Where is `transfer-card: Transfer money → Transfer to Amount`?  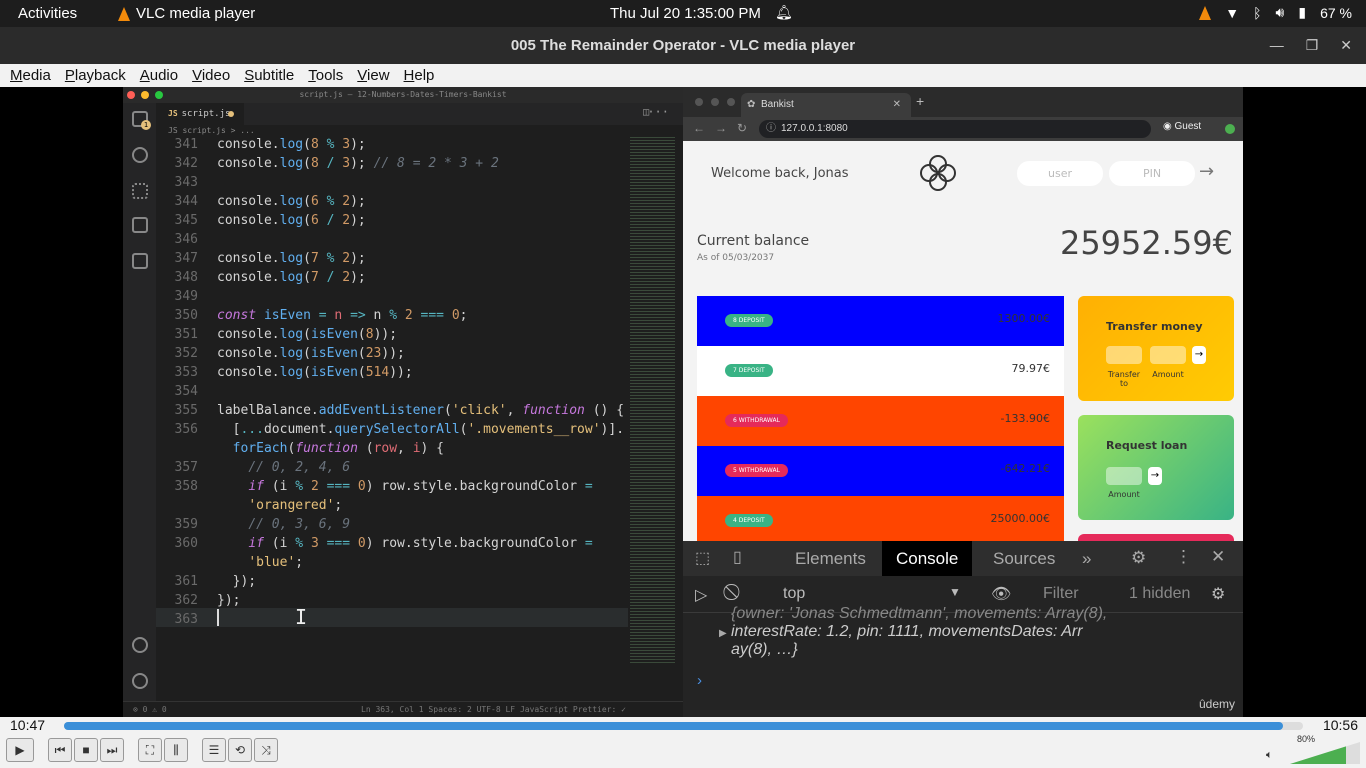 transfer-card: Transfer money → Transfer to Amount is located at coordinates (1156, 348).